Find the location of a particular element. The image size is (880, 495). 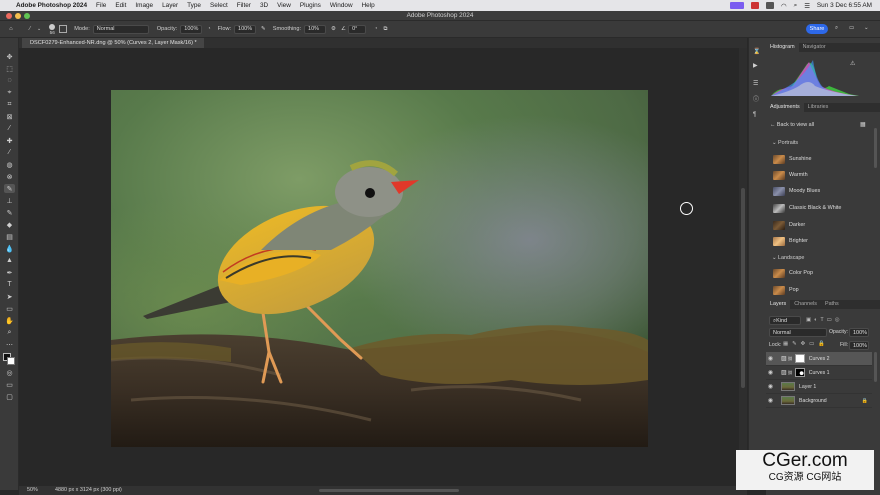

tab-paths: Paths is located at coordinates (832, 304).